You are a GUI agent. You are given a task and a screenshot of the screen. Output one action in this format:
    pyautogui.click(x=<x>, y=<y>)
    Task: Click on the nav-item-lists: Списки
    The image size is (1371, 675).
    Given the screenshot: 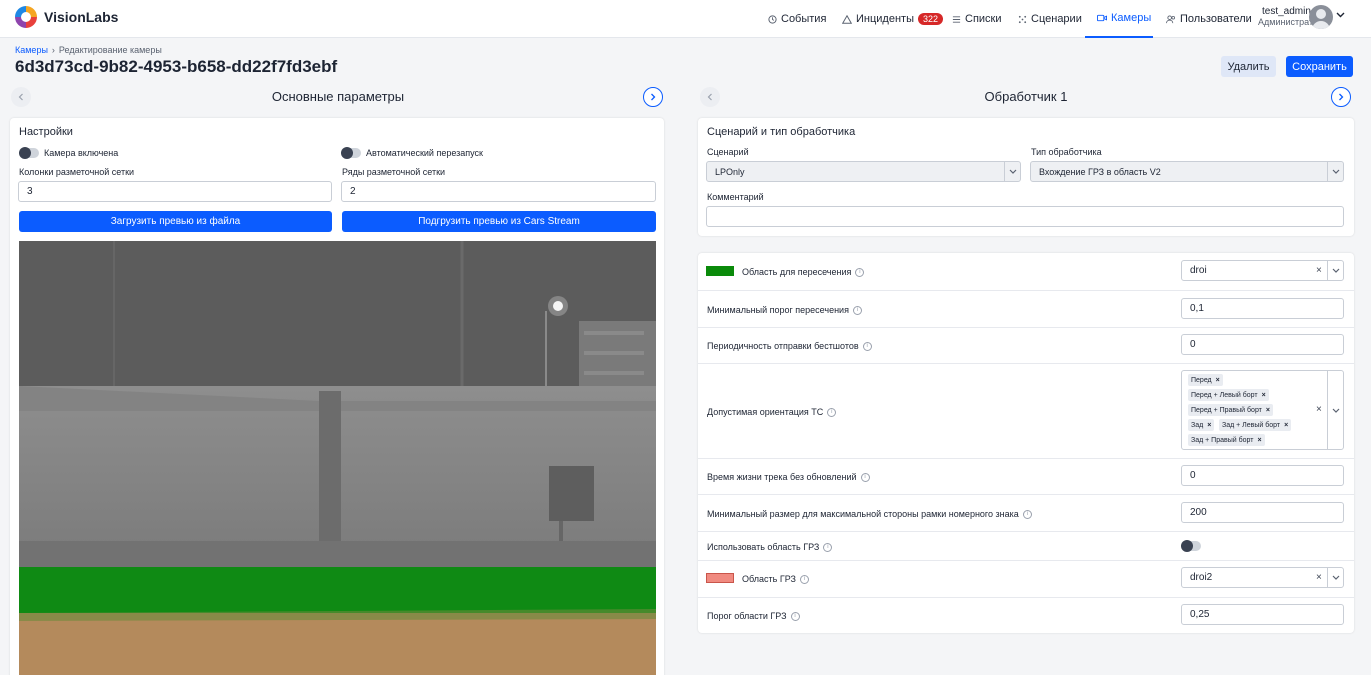 What is the action you would take?
    pyautogui.click(x=977, y=19)
    